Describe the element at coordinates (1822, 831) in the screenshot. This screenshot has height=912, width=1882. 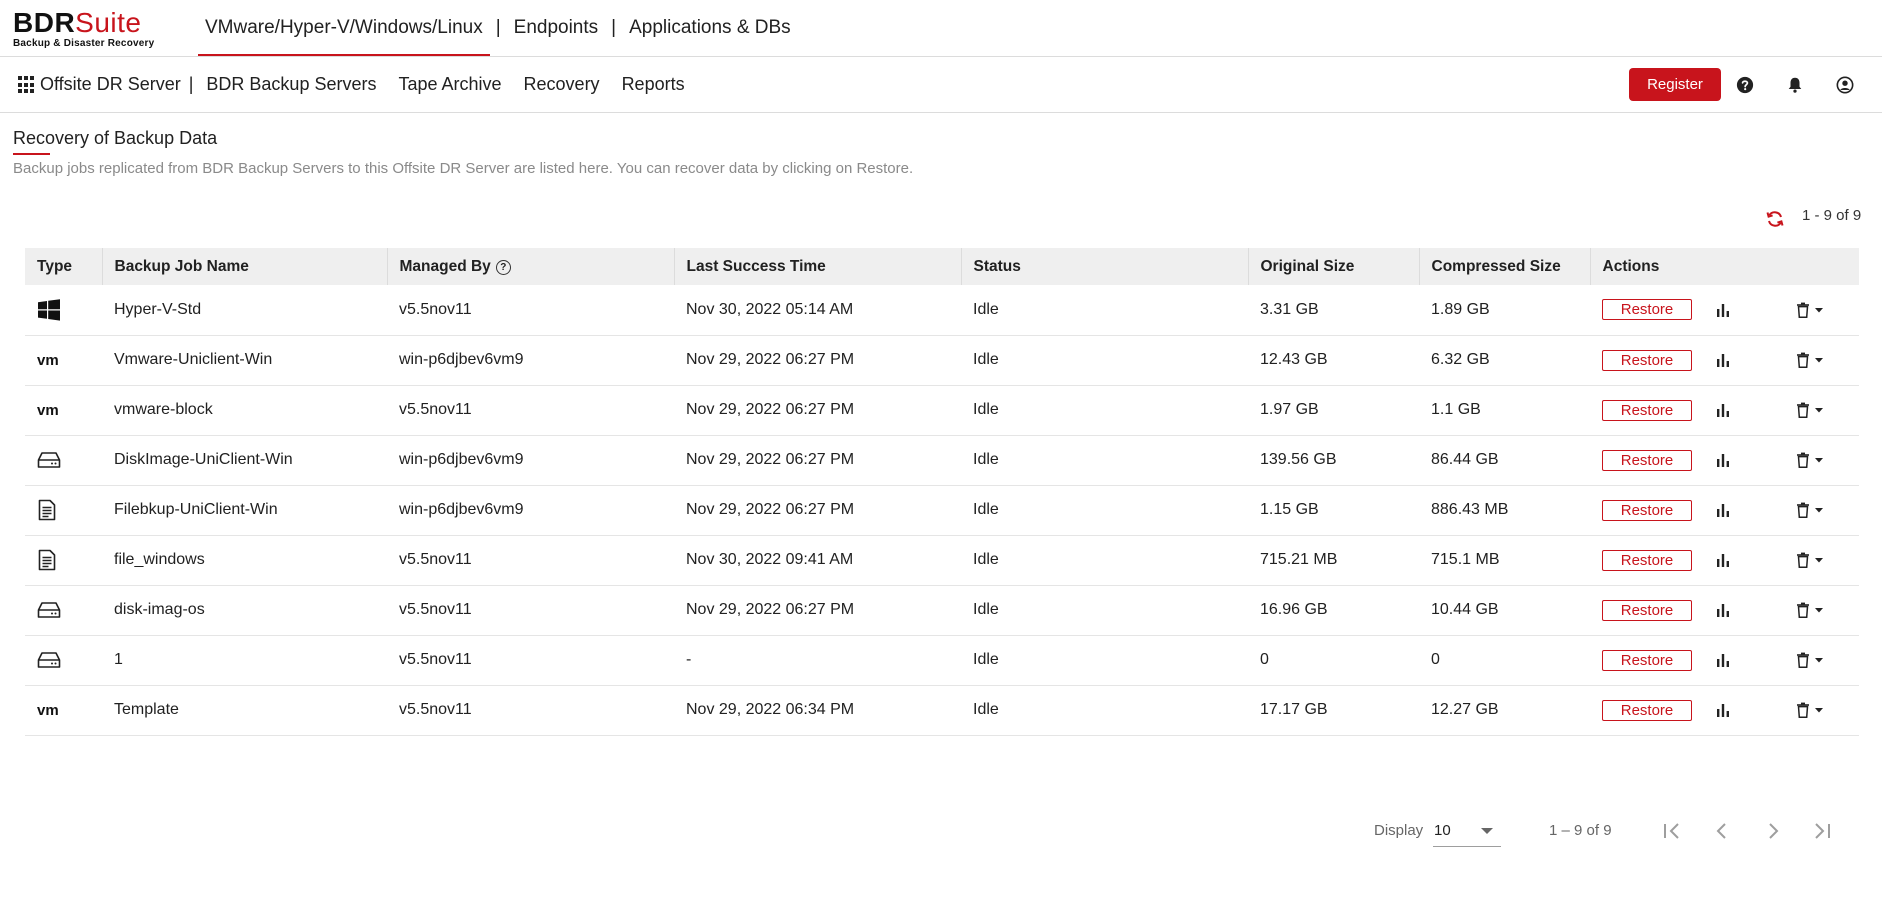
I see `last-page-icon` at that location.